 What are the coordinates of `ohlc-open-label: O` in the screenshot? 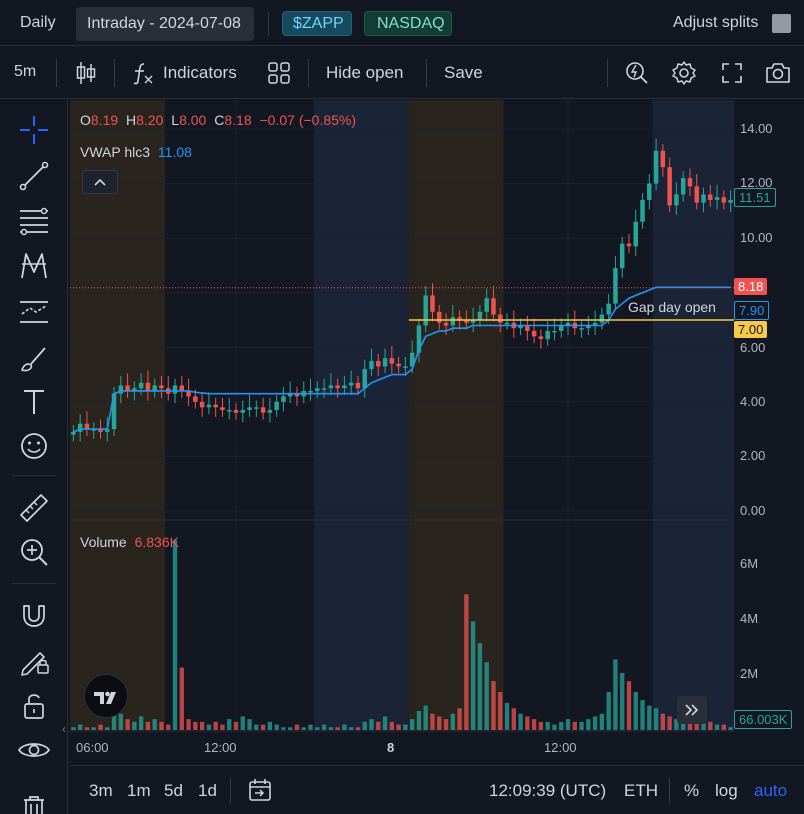 It's located at (85, 120).